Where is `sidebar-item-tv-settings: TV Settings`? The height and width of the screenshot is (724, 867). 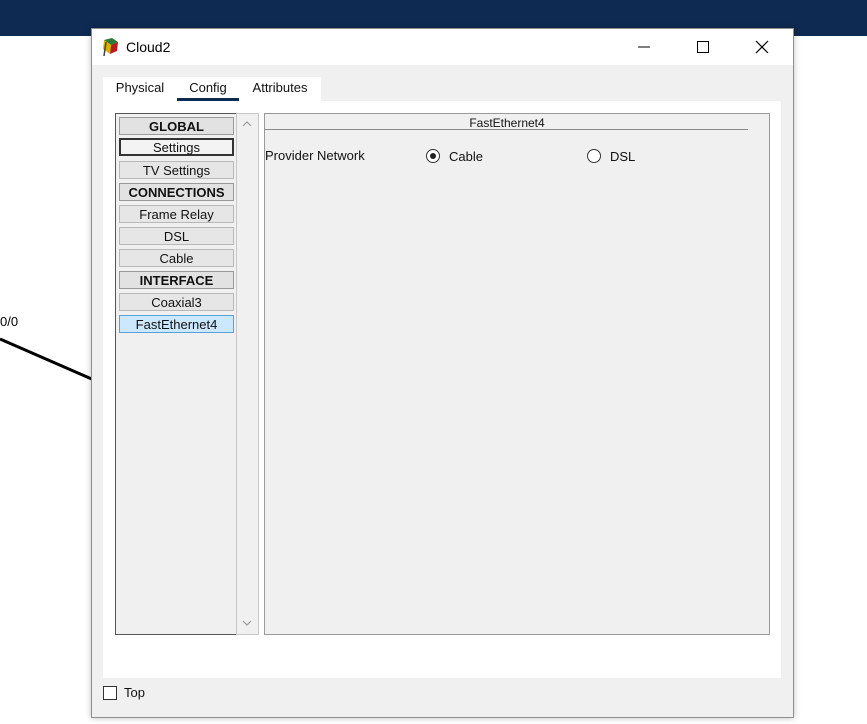 sidebar-item-tv-settings: TV Settings is located at coordinates (176, 170).